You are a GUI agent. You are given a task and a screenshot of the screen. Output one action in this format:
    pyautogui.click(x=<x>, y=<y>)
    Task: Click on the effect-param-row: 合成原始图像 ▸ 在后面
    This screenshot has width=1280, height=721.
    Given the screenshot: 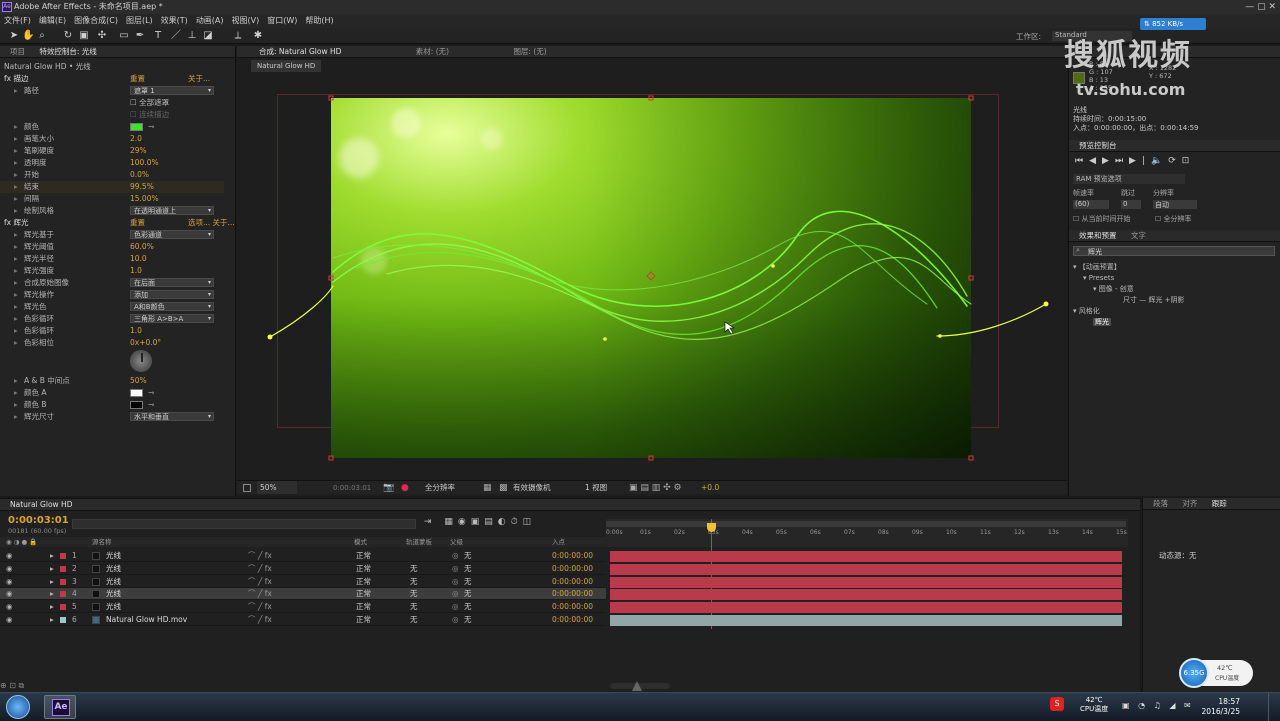 What is the action you would take?
    pyautogui.click(x=112, y=283)
    